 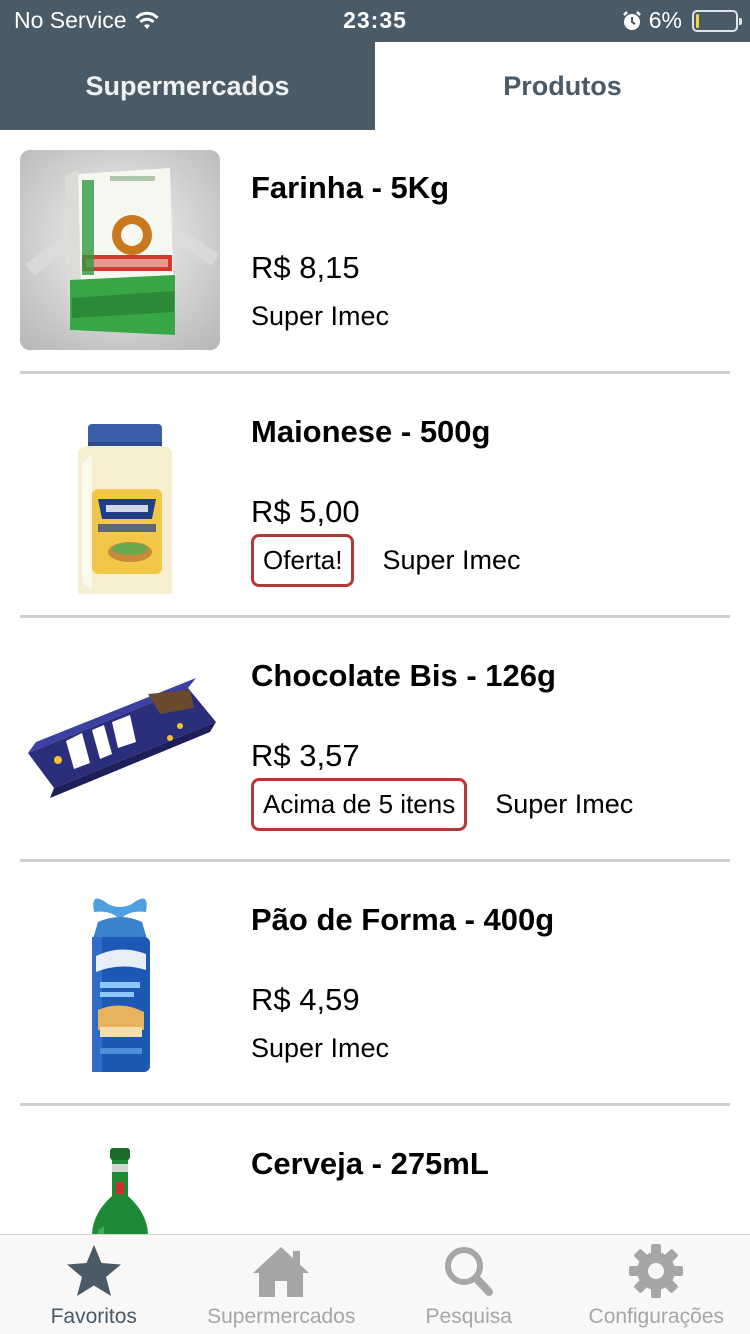 I want to click on tab-label: Configurações, so click(x=656, y=1316).